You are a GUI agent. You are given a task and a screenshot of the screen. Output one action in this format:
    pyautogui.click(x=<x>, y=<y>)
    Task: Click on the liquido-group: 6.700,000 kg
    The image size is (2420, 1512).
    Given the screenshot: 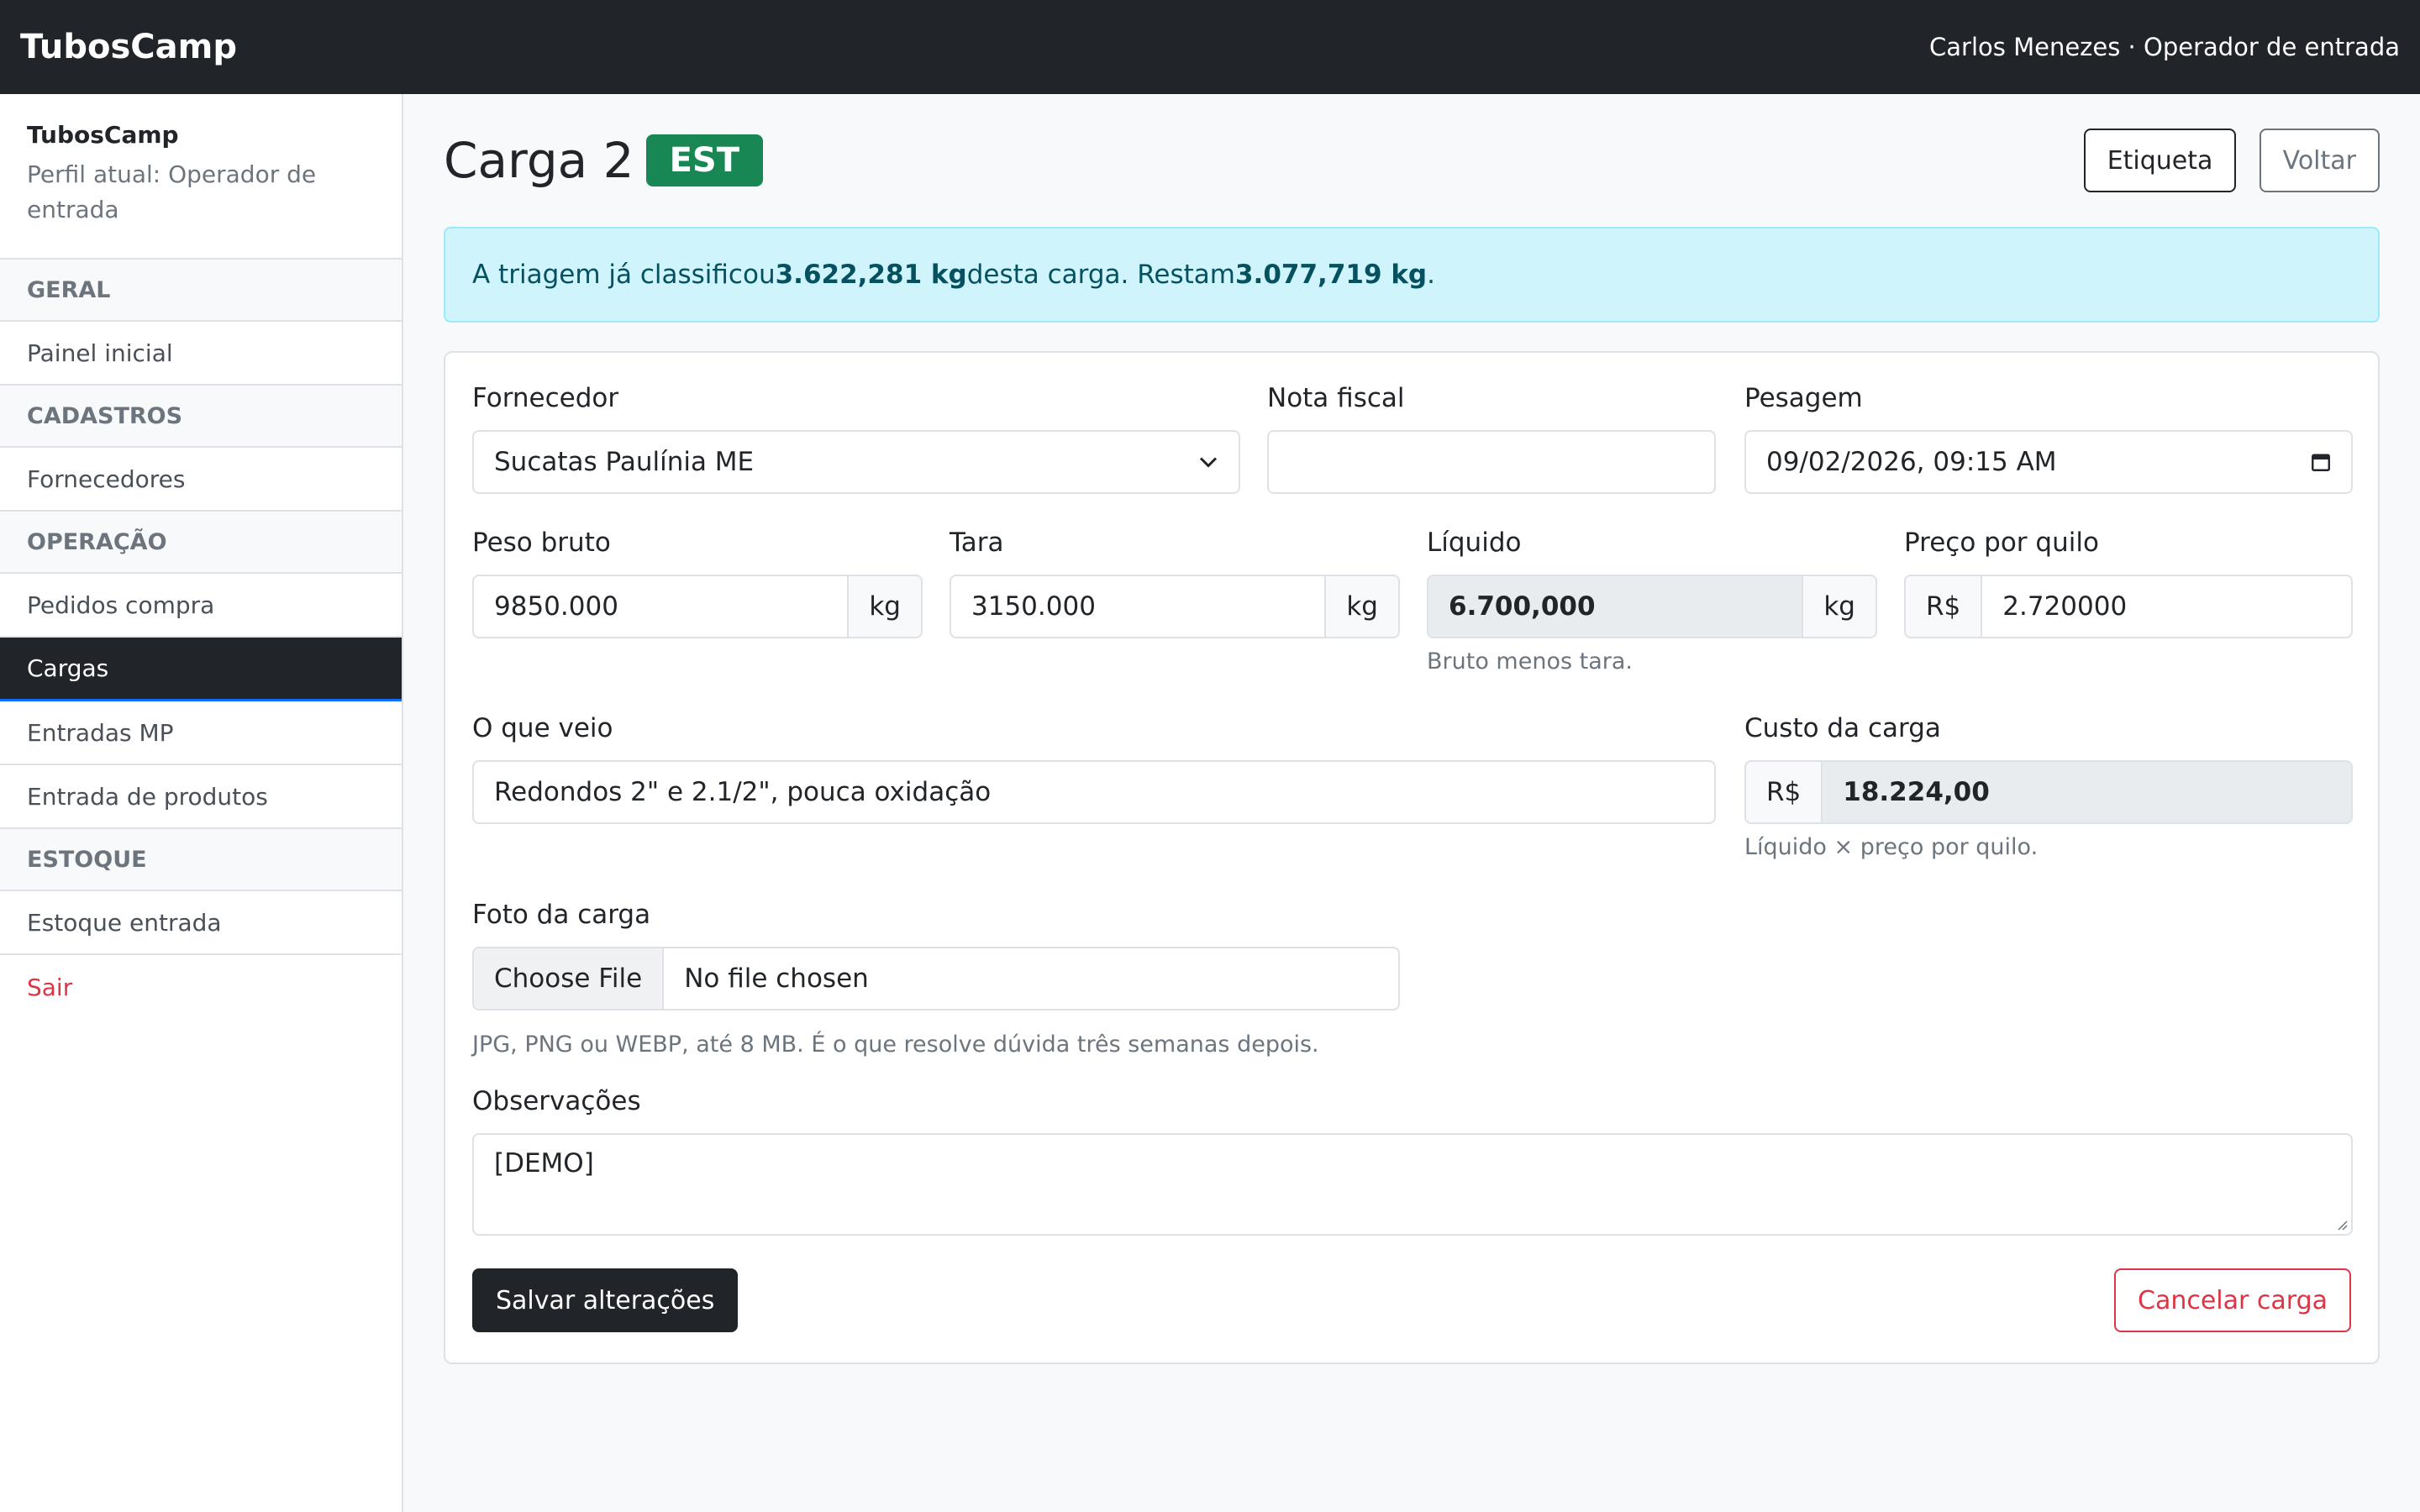 What is the action you would take?
    pyautogui.click(x=1652, y=606)
    